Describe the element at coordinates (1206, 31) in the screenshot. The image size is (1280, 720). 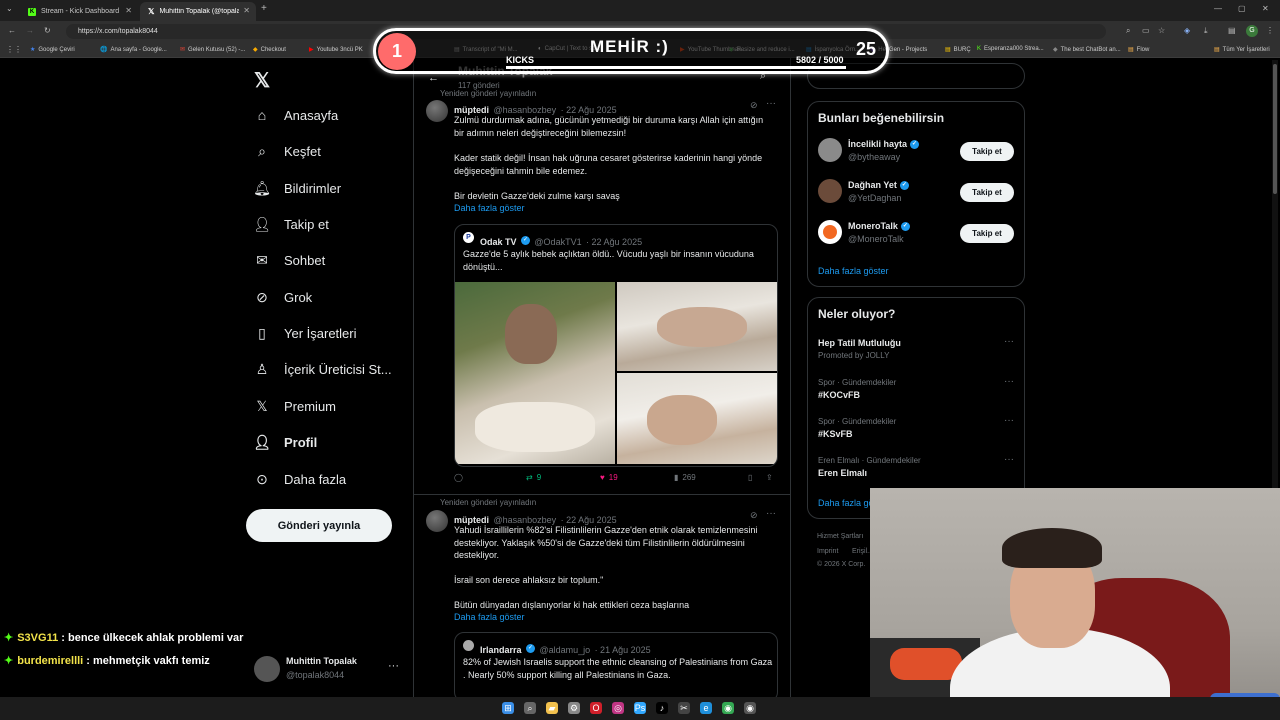
I see `download-icon: ⤓` at that location.